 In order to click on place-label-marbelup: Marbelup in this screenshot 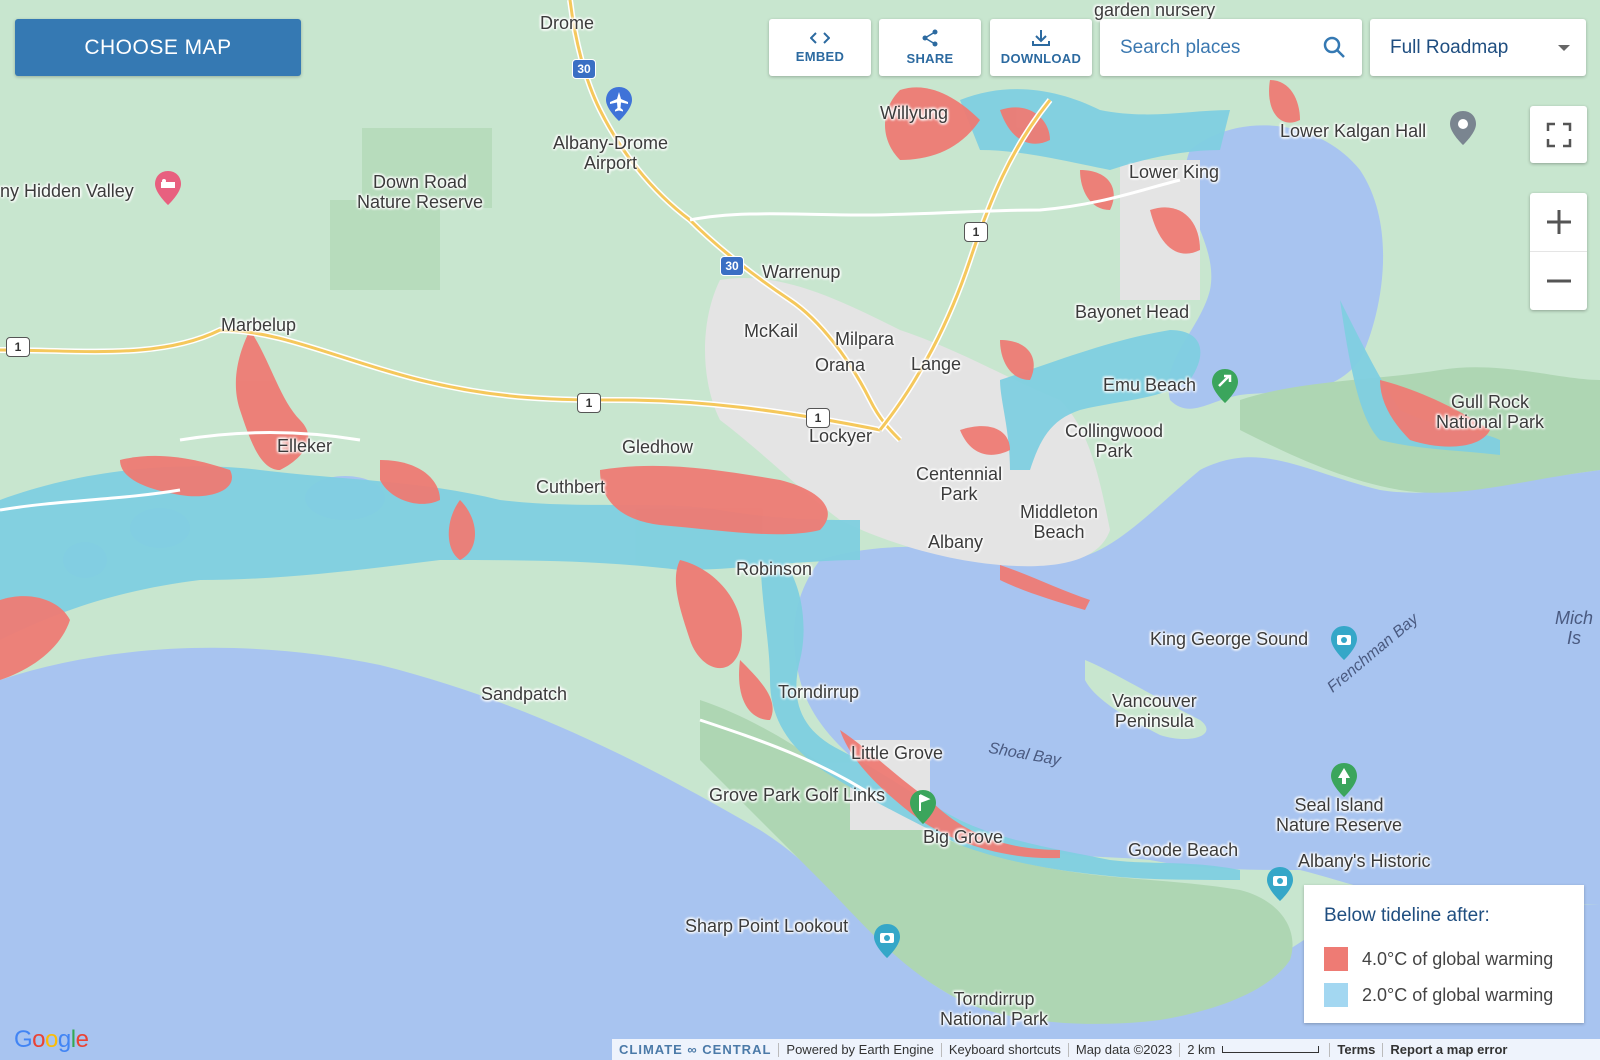, I will do `click(259, 325)`.